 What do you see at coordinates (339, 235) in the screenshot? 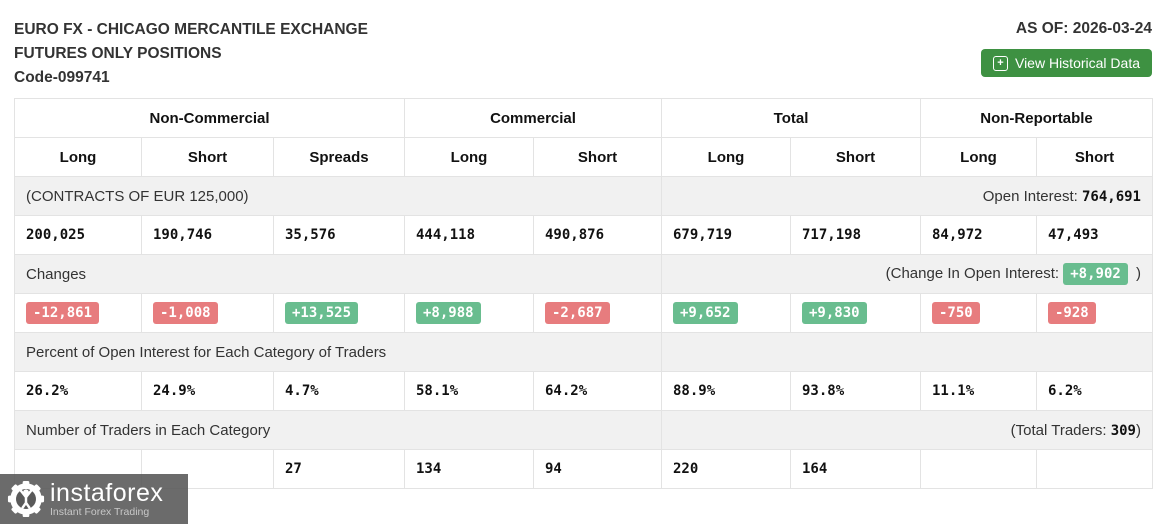
I see `positions-cell: 35,576` at bounding box center [339, 235].